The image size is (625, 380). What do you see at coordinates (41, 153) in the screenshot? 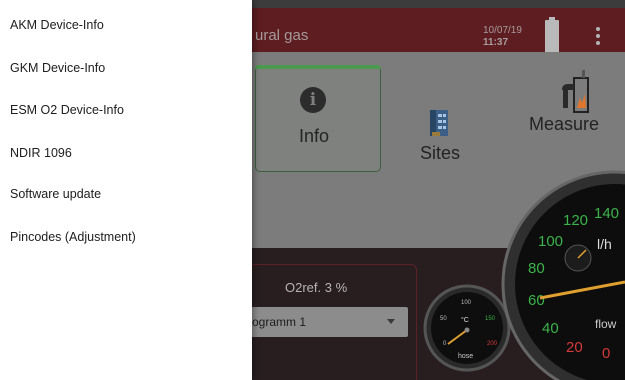
I see `menu-item-ndir-1096: NDIR 1096` at bounding box center [41, 153].